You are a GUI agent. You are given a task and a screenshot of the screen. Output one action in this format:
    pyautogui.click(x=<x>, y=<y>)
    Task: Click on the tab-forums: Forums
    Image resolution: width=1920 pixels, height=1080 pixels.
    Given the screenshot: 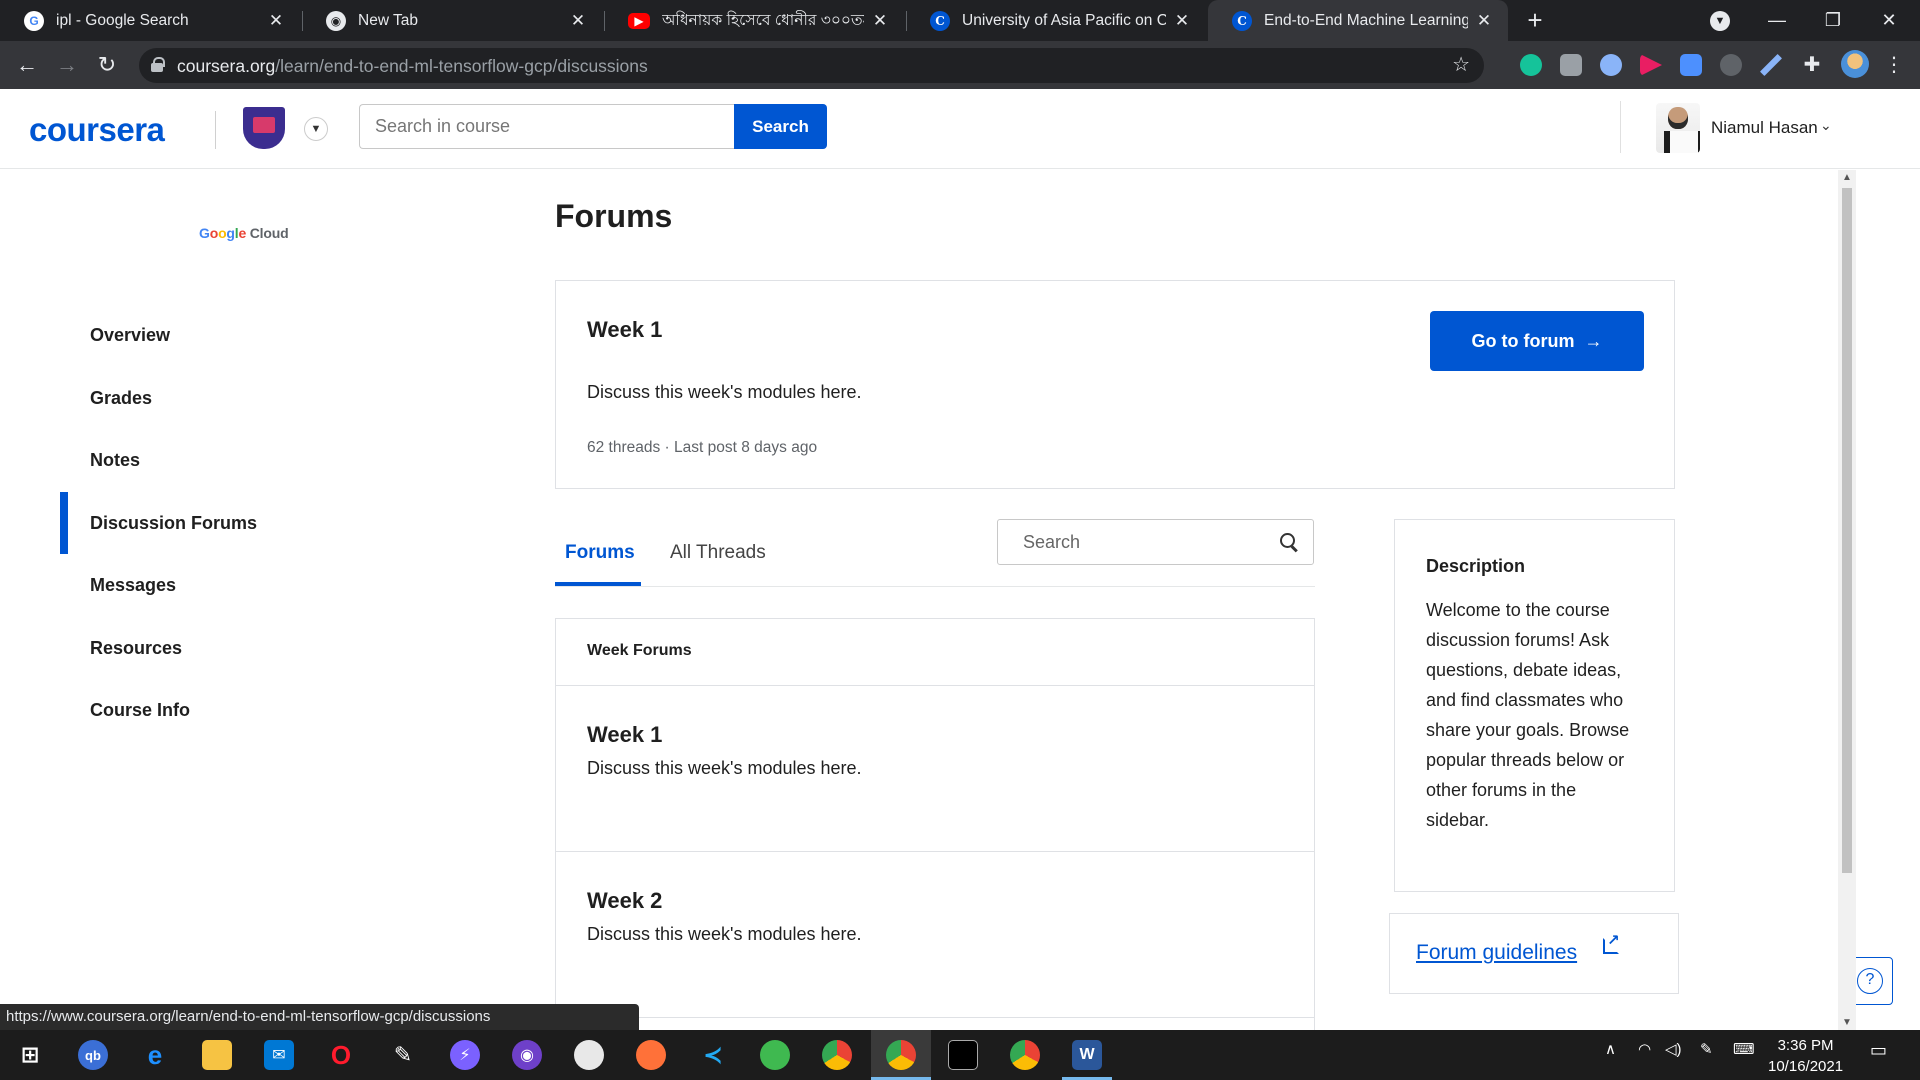 What is the action you would take?
    pyautogui.click(x=600, y=553)
    